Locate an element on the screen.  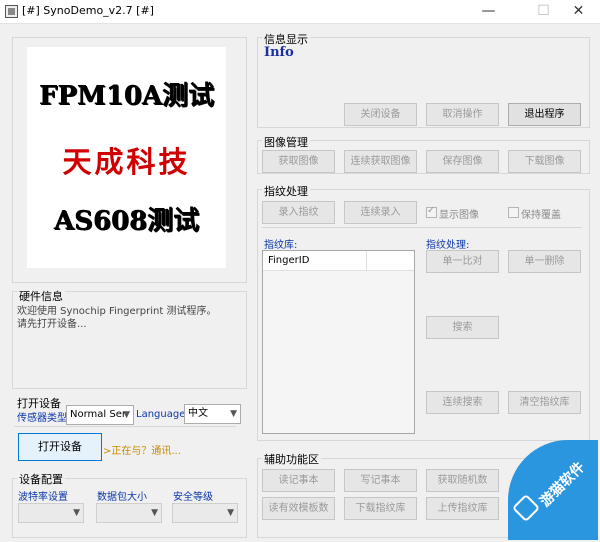
clear-library-button: 清空指纹库 is located at coordinates (544, 402).